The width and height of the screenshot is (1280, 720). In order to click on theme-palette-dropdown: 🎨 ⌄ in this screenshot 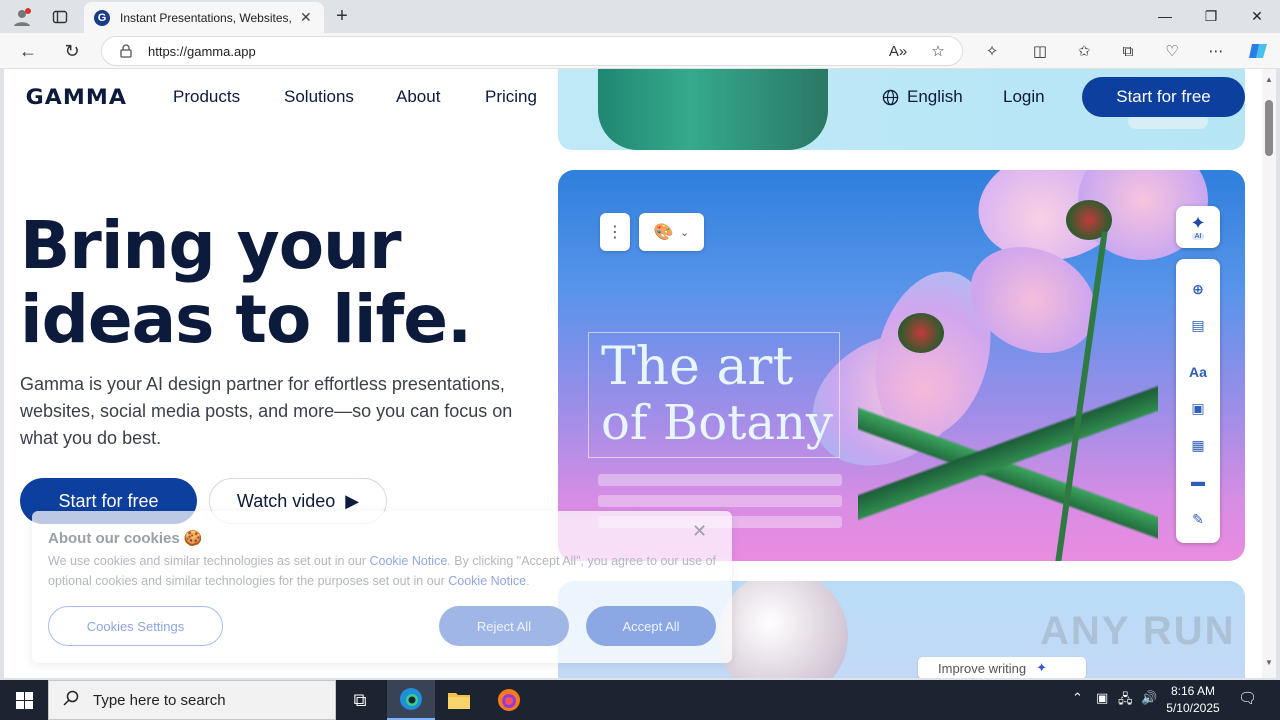, I will do `click(671, 232)`.